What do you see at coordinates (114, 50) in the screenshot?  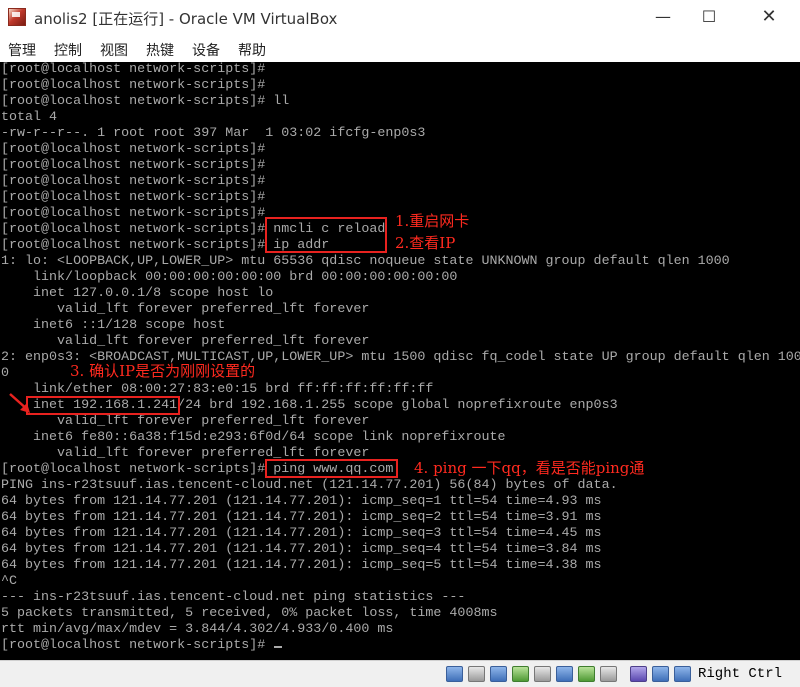 I see `menu-view: 视图` at bounding box center [114, 50].